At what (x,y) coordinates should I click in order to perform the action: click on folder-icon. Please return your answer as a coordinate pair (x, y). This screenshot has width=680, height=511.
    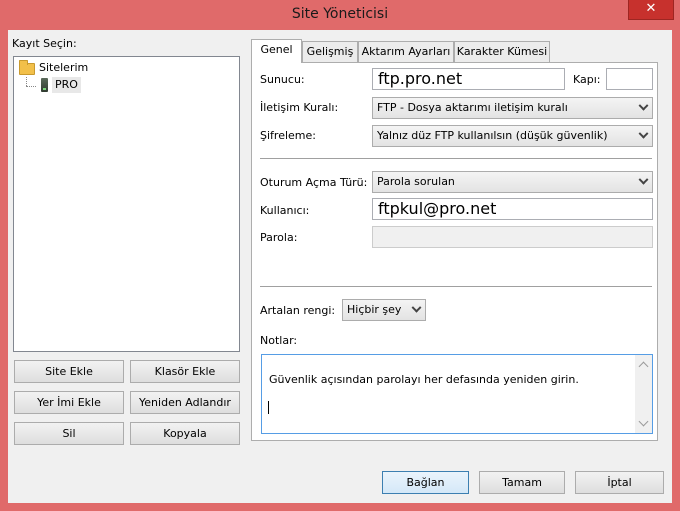
    Looking at the image, I should click on (27, 67).